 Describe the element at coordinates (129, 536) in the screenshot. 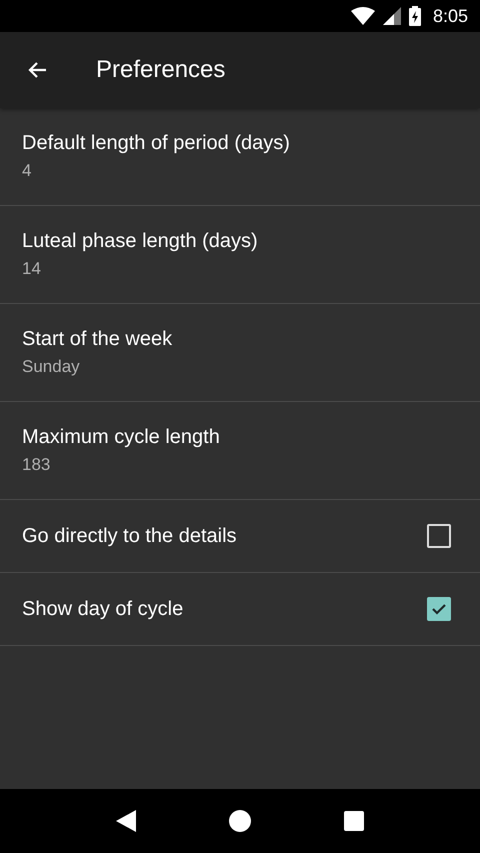

I see `preference-title: Go directly to the details` at that location.